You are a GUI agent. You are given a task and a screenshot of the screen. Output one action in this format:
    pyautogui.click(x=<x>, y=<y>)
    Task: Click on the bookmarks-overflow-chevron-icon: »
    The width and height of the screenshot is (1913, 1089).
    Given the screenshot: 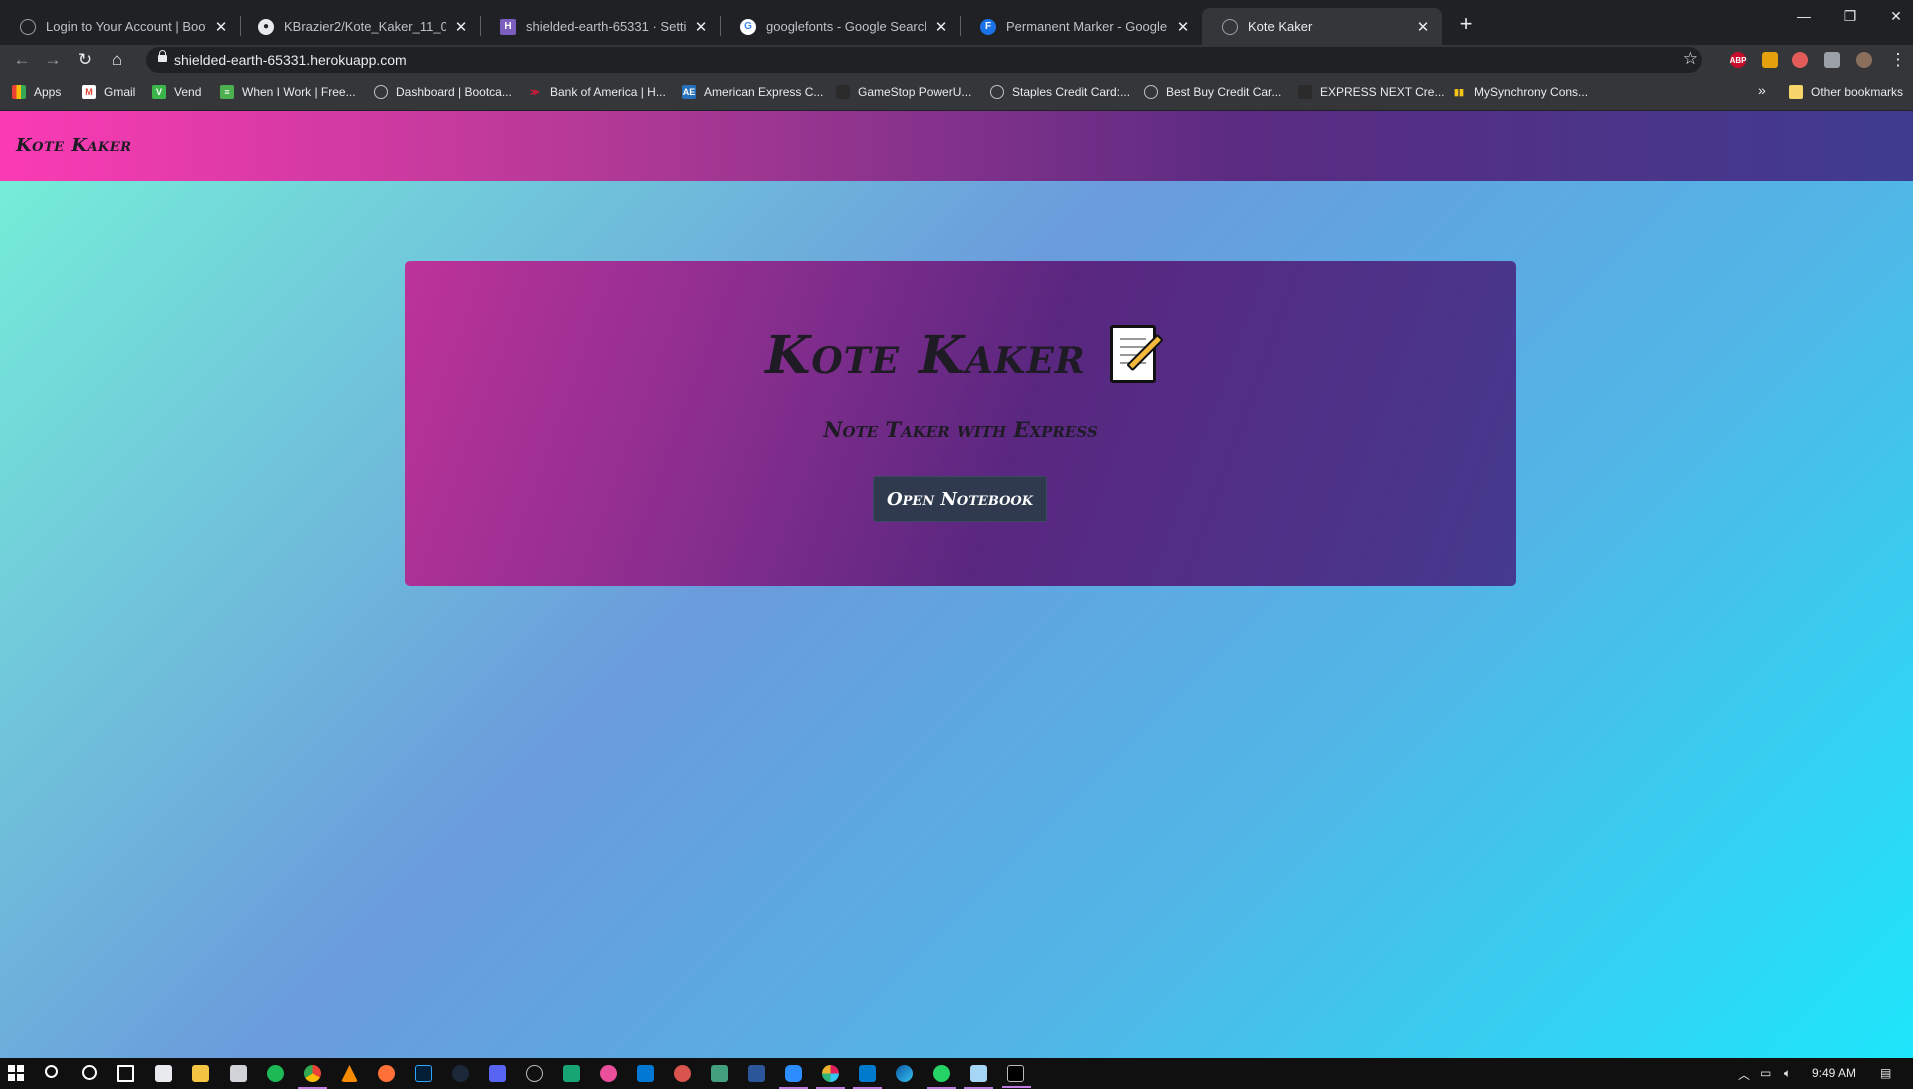 What is the action you would take?
    pyautogui.click(x=1762, y=90)
    